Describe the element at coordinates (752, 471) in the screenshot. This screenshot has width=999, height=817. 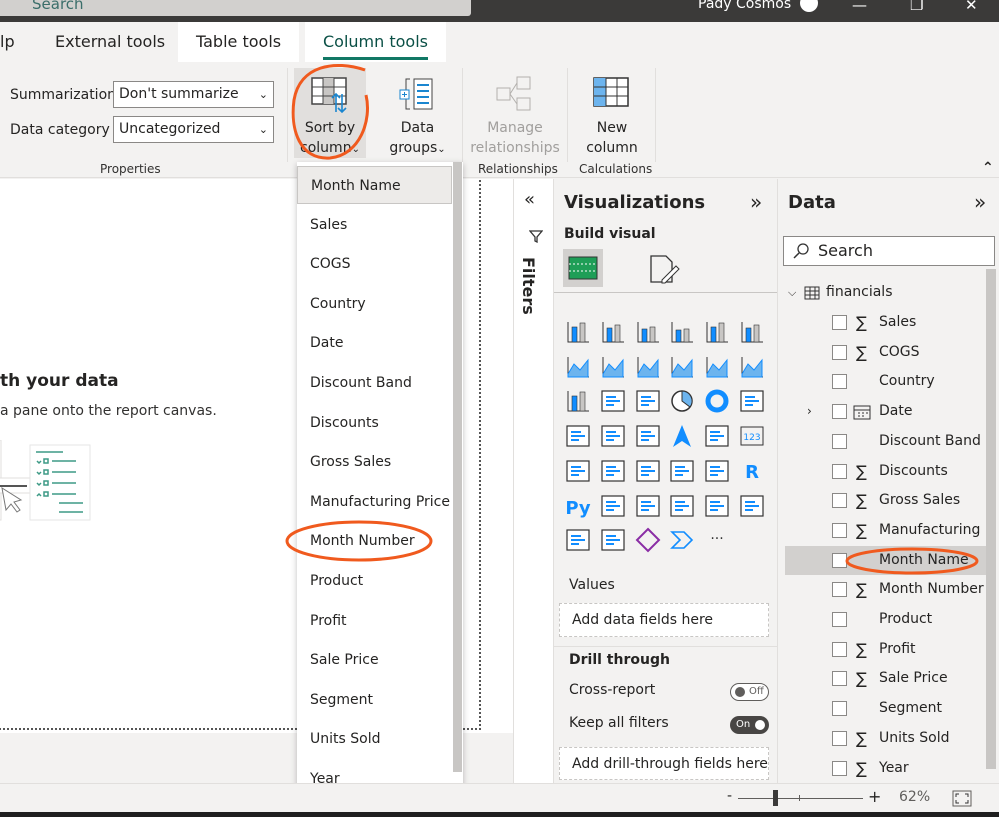
I see `r-visual-icon: R` at that location.